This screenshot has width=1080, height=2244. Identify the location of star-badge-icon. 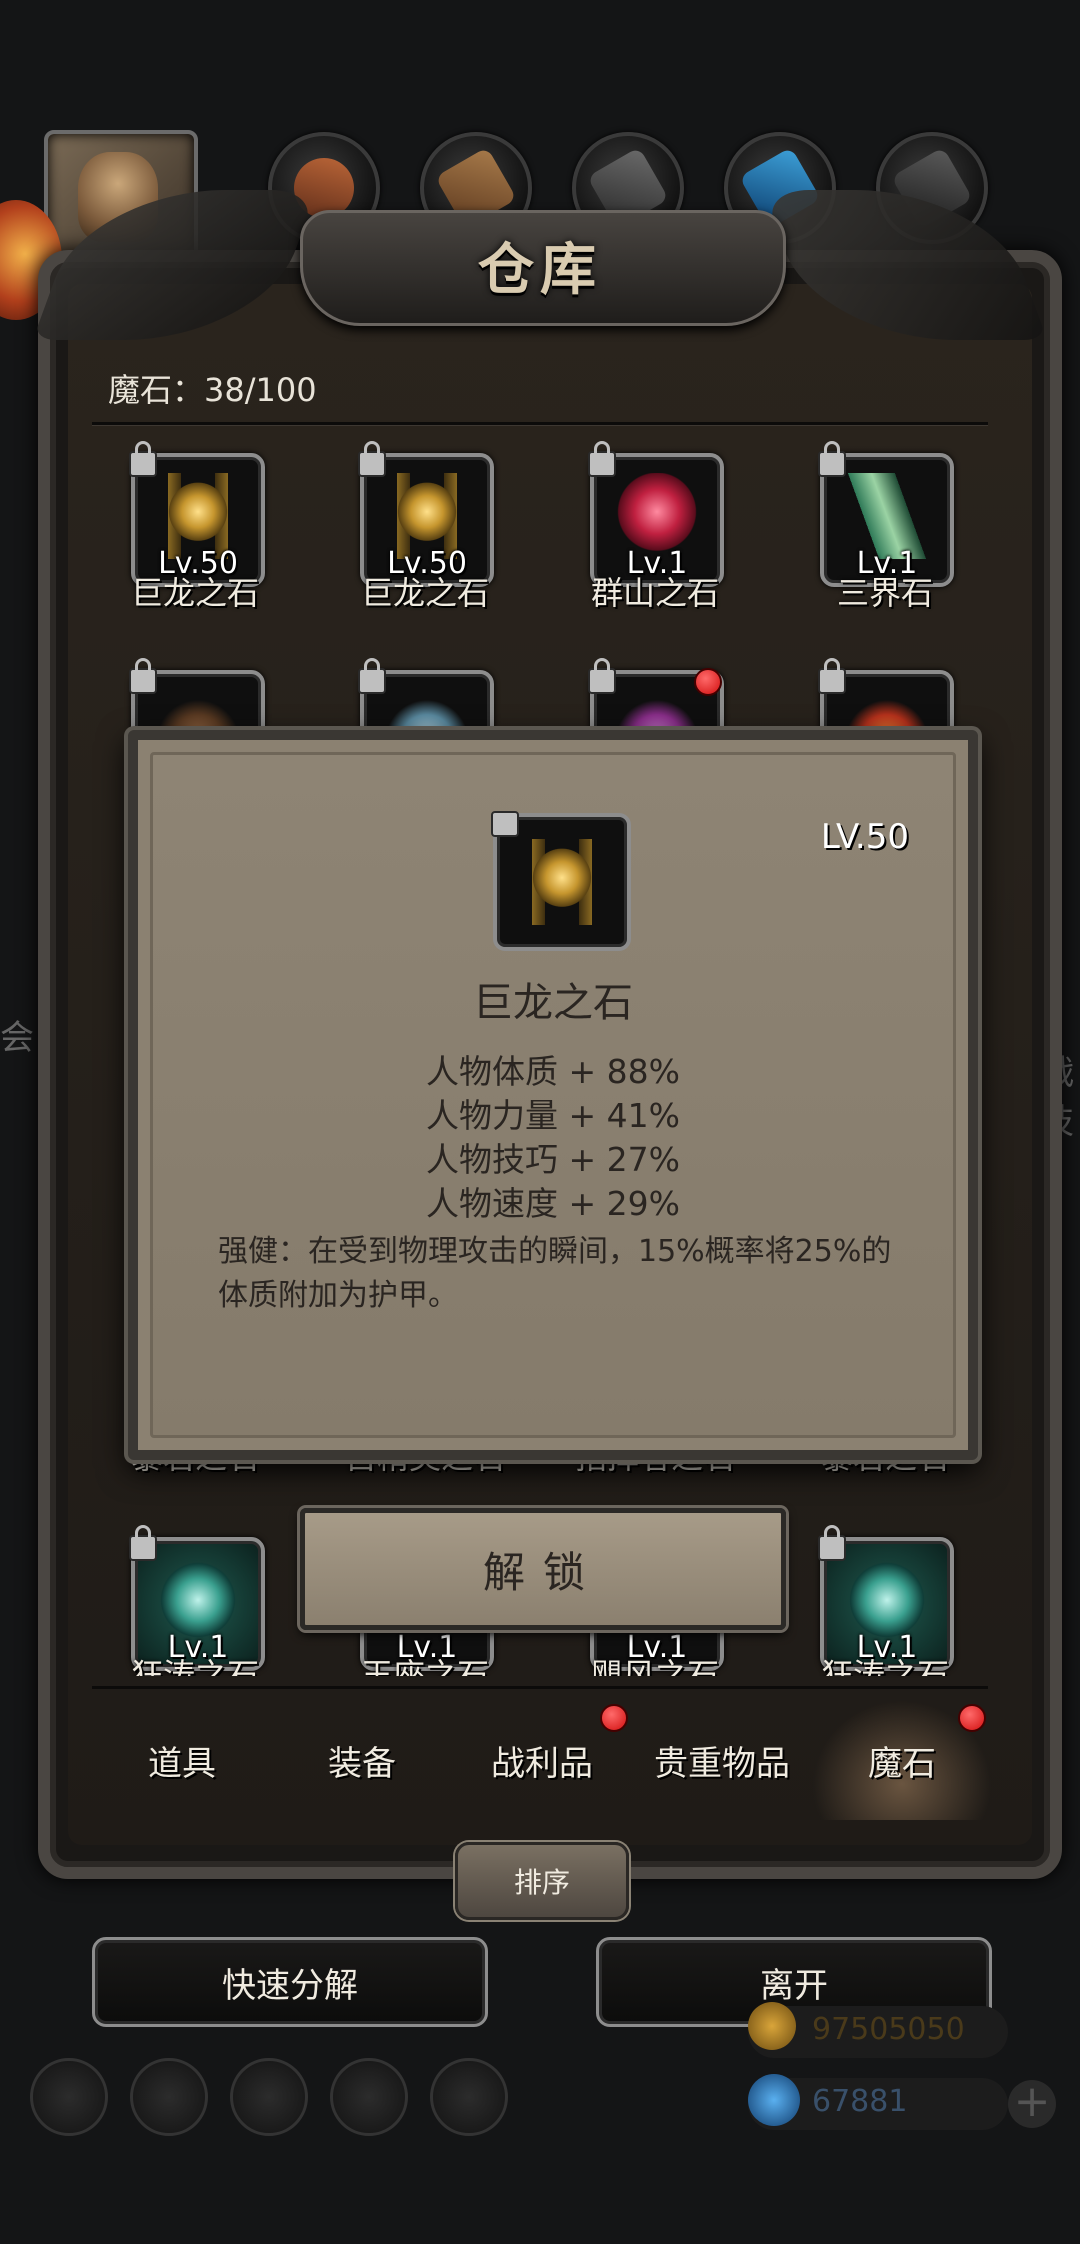
(169, 2097).